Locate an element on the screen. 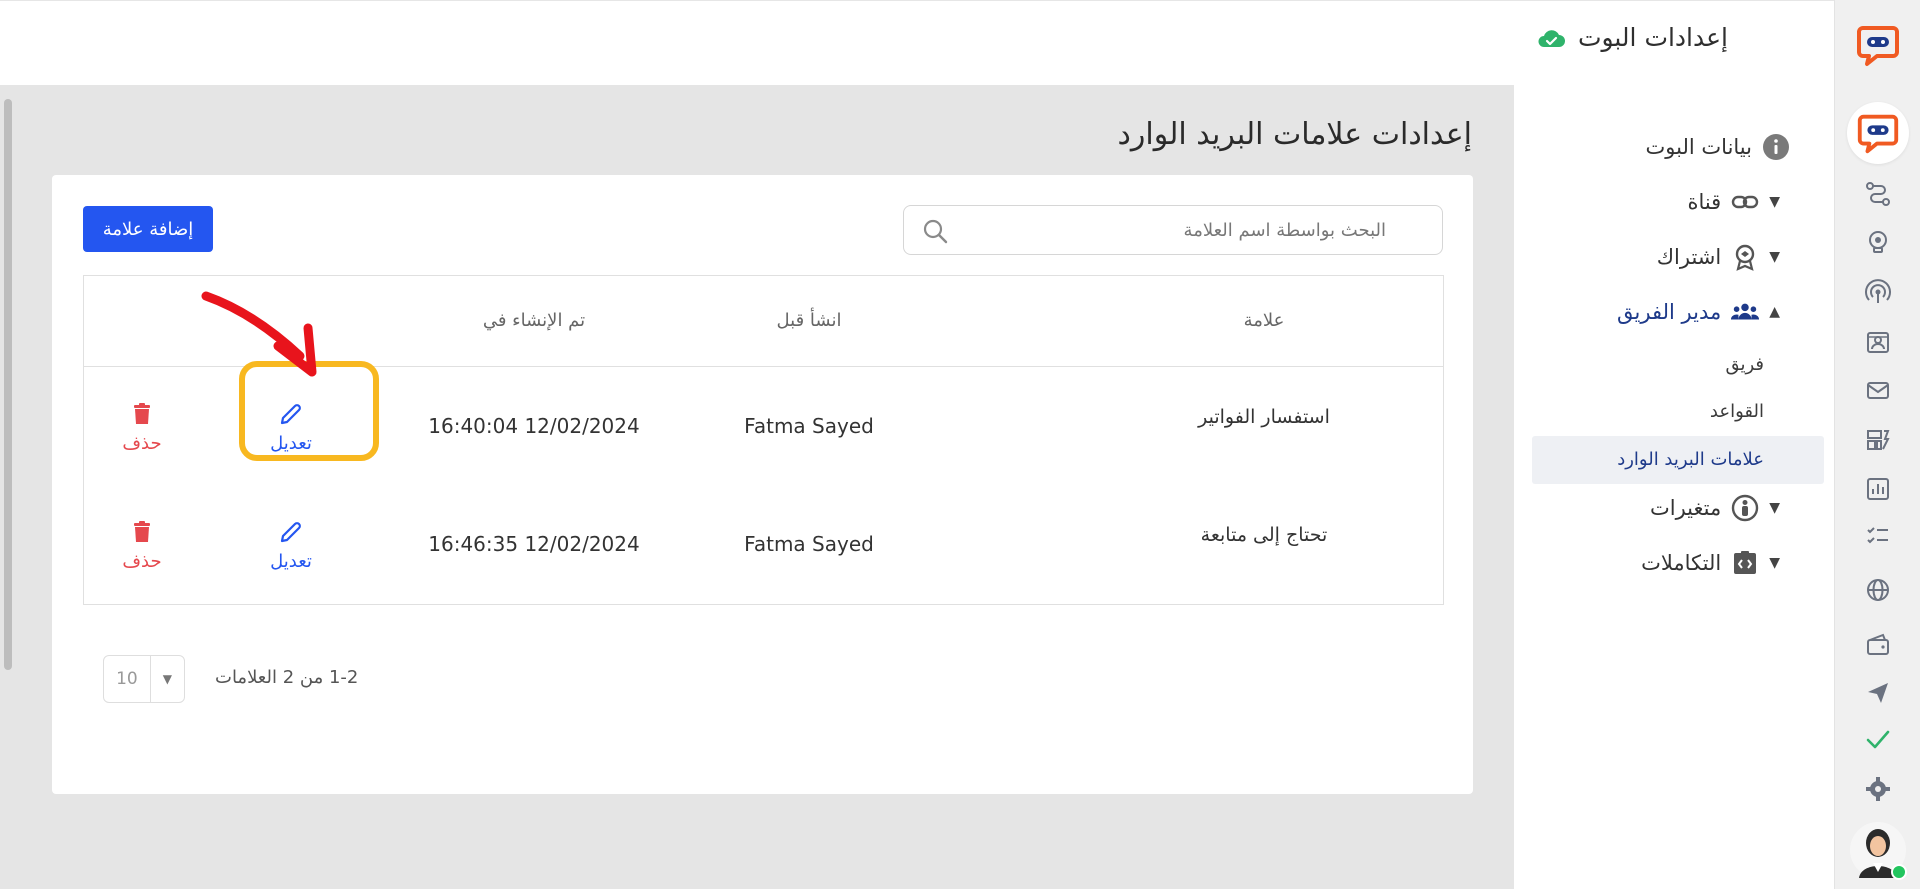 This screenshot has height=889, width=1920. sidebar-item-integrations: ▼ التكاملات is located at coordinates (1715, 563).